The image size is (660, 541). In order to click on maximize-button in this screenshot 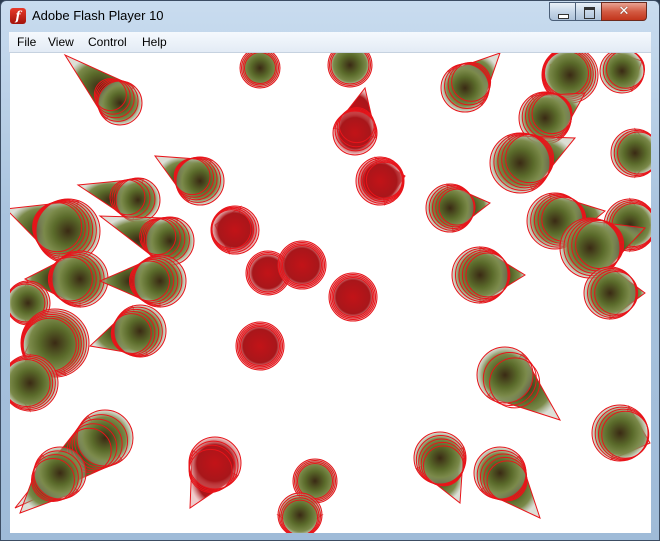, I will do `click(588, 11)`.